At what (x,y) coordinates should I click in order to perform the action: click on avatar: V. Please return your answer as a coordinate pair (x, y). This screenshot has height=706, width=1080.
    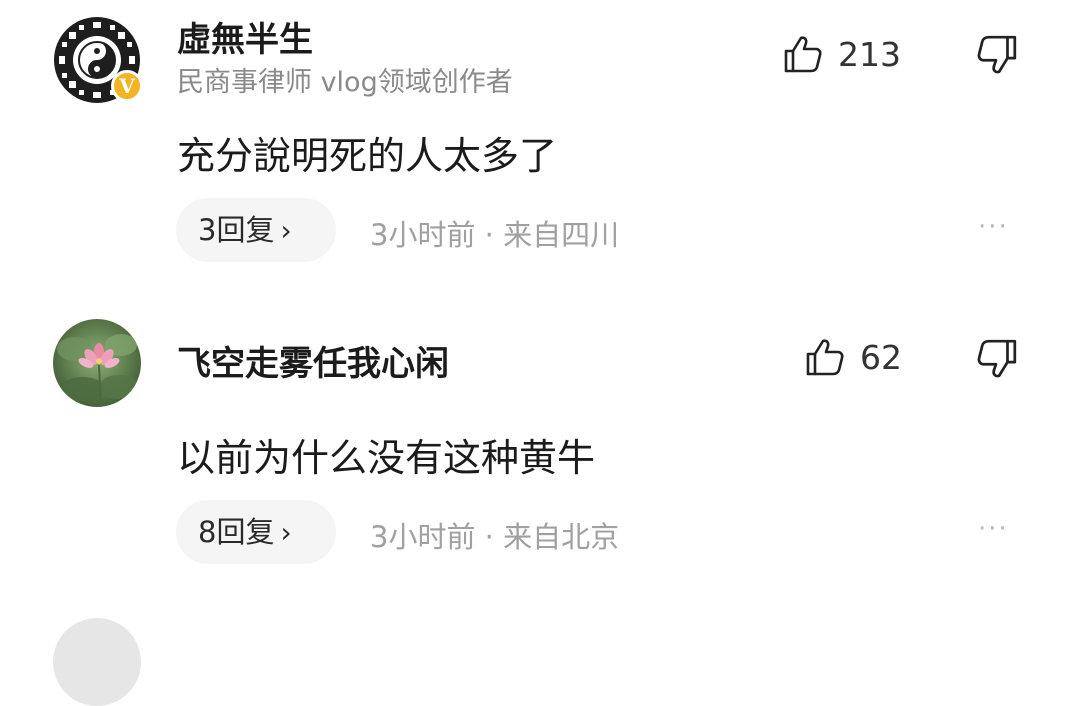
    Looking at the image, I should click on (98, 60).